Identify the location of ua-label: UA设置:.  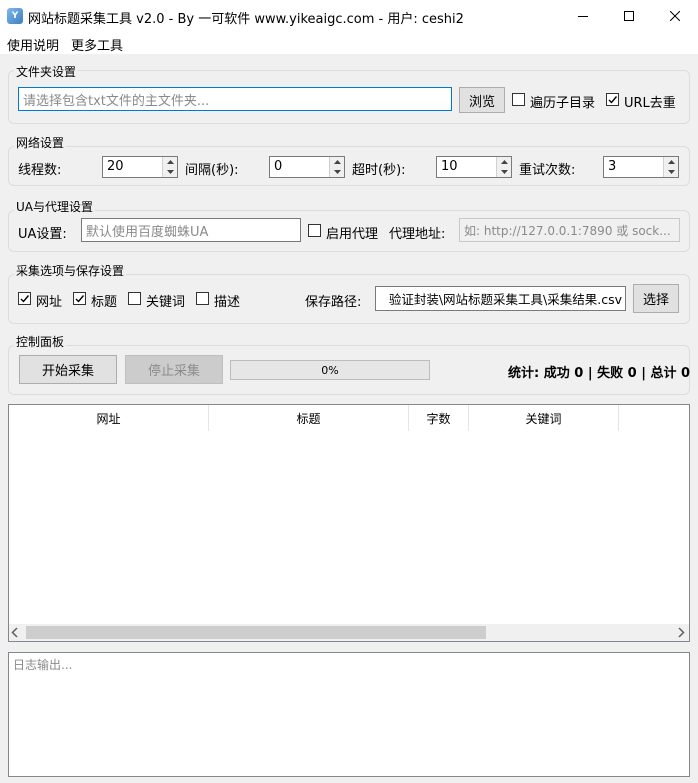
(42, 234).